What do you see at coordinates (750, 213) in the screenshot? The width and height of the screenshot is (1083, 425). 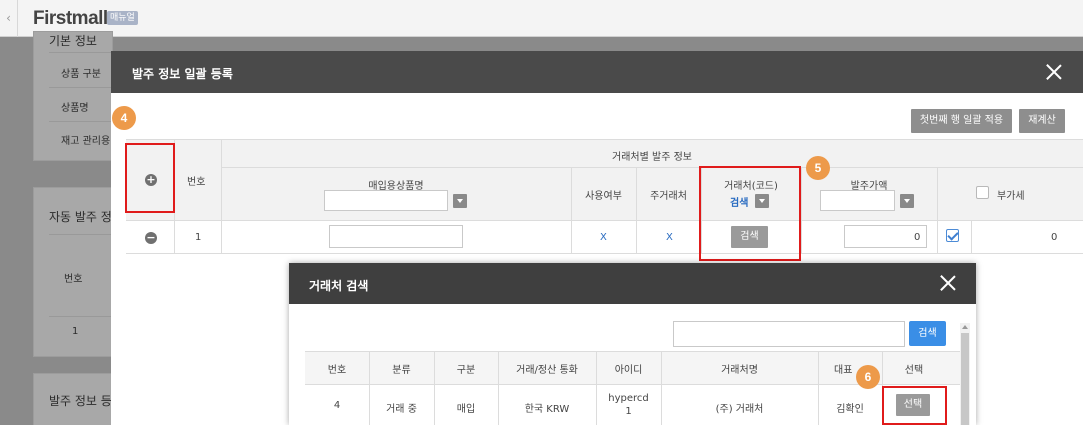 I see `highlight-vendor-column` at bounding box center [750, 213].